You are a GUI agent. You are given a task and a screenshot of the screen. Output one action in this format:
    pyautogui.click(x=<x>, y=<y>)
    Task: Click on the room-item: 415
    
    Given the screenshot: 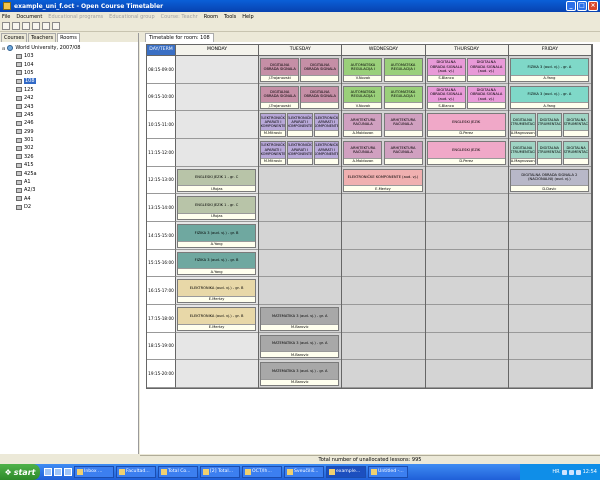 What is the action you would take?
    pyautogui.click(x=69, y=165)
    